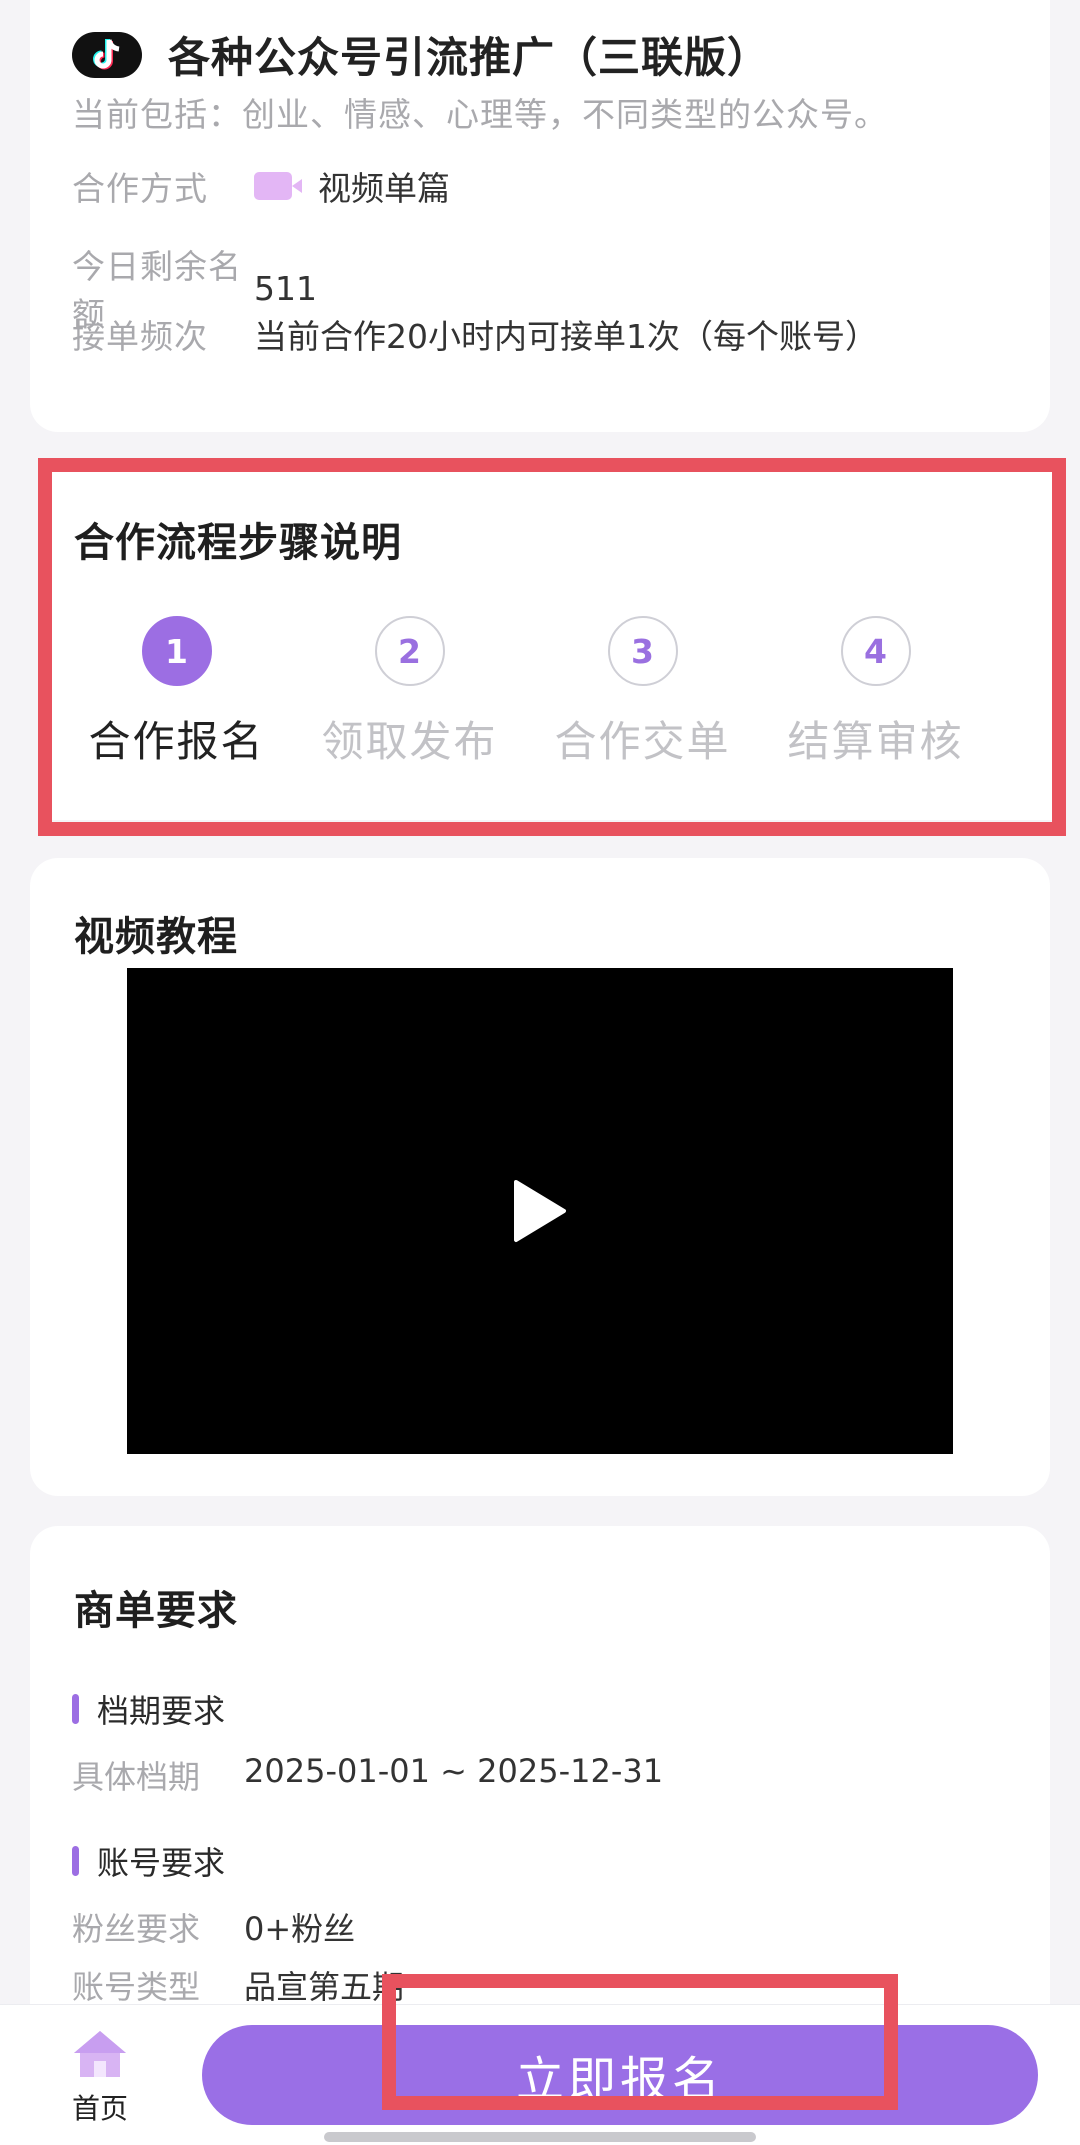 This screenshot has width=1080, height=2145. Describe the element at coordinates (238, 1985) in the screenshot. I see `account-type-row: 账号类型 品宣第五期` at that location.